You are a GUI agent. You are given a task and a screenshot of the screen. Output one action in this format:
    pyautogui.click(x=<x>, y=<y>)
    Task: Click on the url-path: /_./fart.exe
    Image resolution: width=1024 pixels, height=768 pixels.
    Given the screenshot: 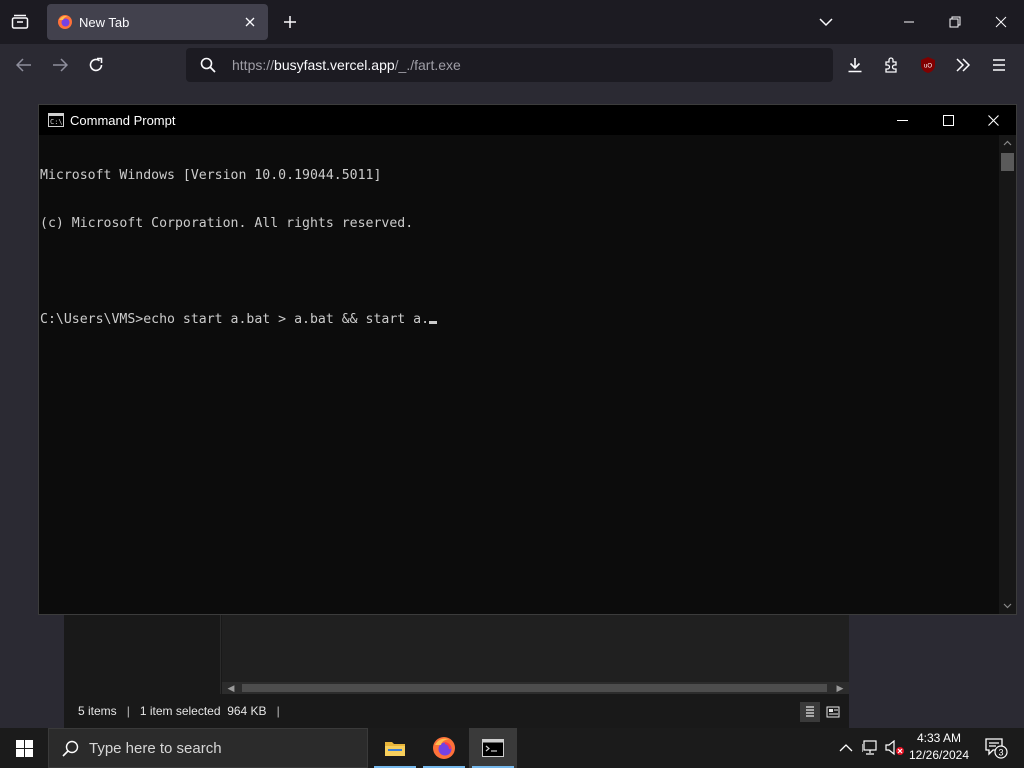 What is the action you would take?
    pyautogui.click(x=427, y=65)
    